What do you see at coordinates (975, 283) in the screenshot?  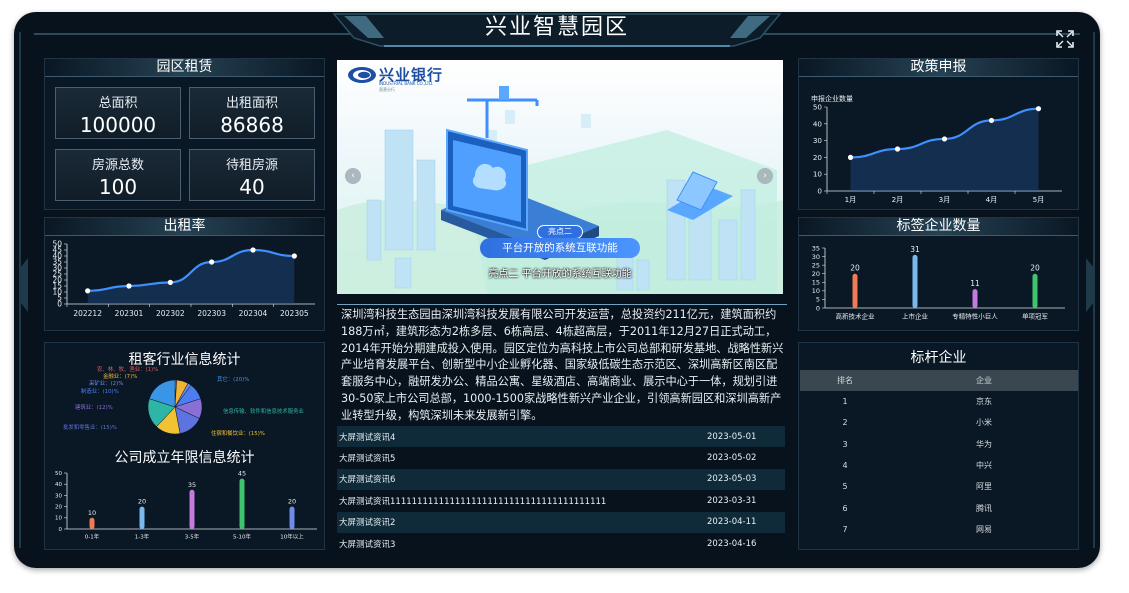 I see `bar-value-label: 11` at bounding box center [975, 283].